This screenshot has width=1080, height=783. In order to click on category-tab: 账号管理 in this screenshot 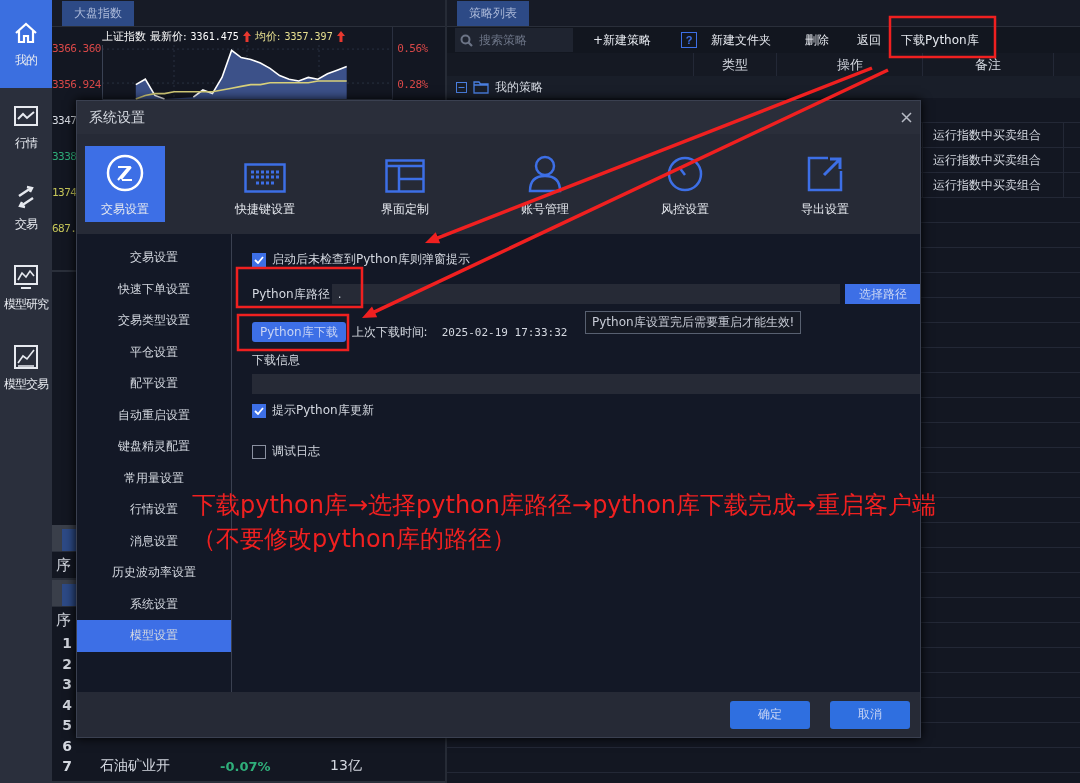, I will do `click(545, 184)`.